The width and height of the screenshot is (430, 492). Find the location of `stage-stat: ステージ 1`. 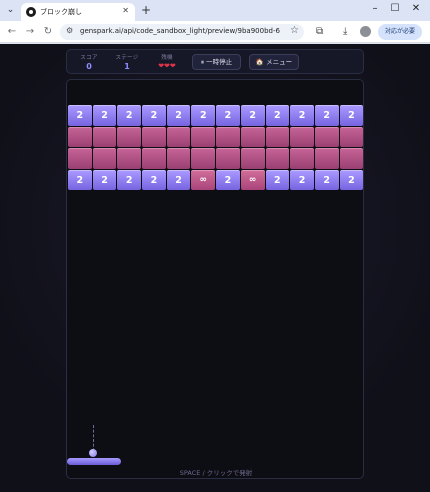

stage-stat: ステージ 1 is located at coordinates (127, 62).